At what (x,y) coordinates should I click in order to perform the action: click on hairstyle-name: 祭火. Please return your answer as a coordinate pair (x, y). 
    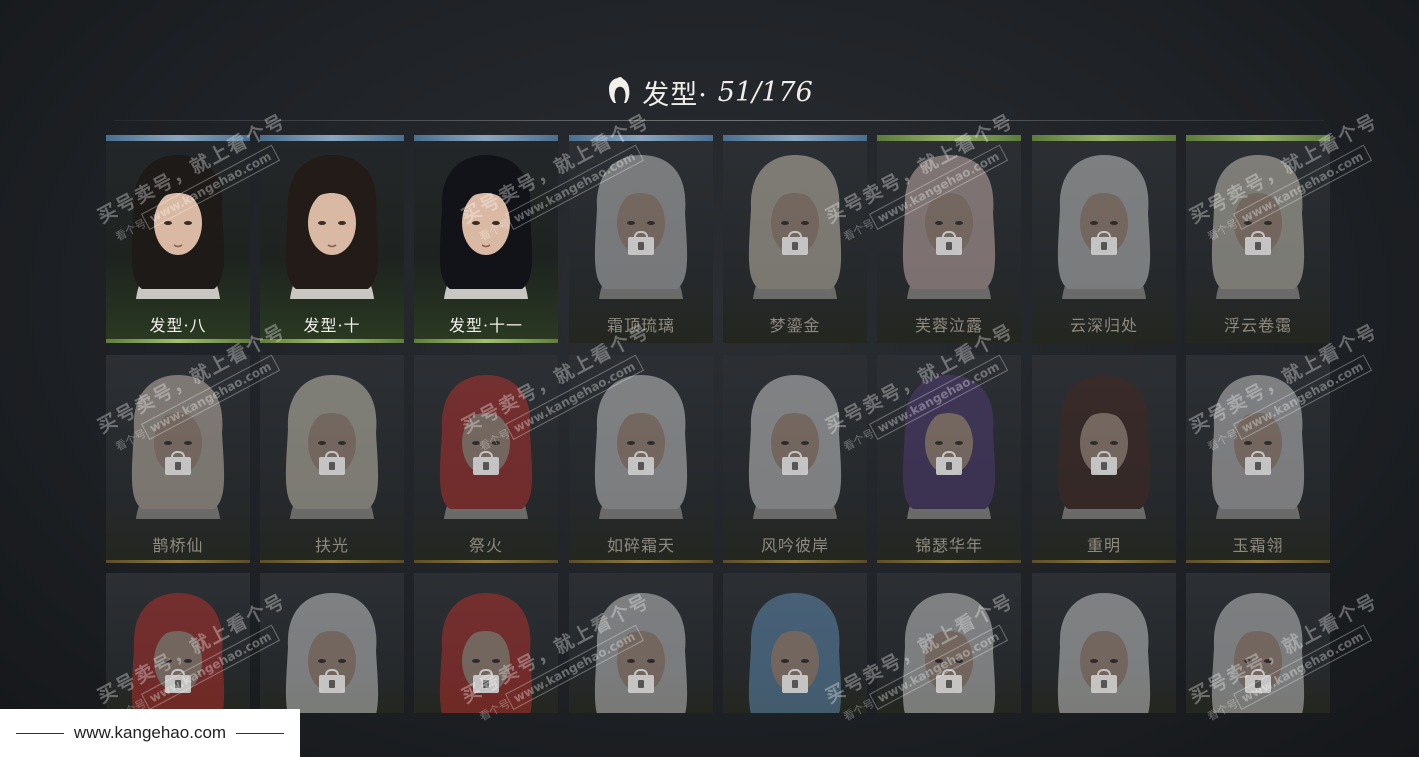
    Looking at the image, I should click on (485, 545).